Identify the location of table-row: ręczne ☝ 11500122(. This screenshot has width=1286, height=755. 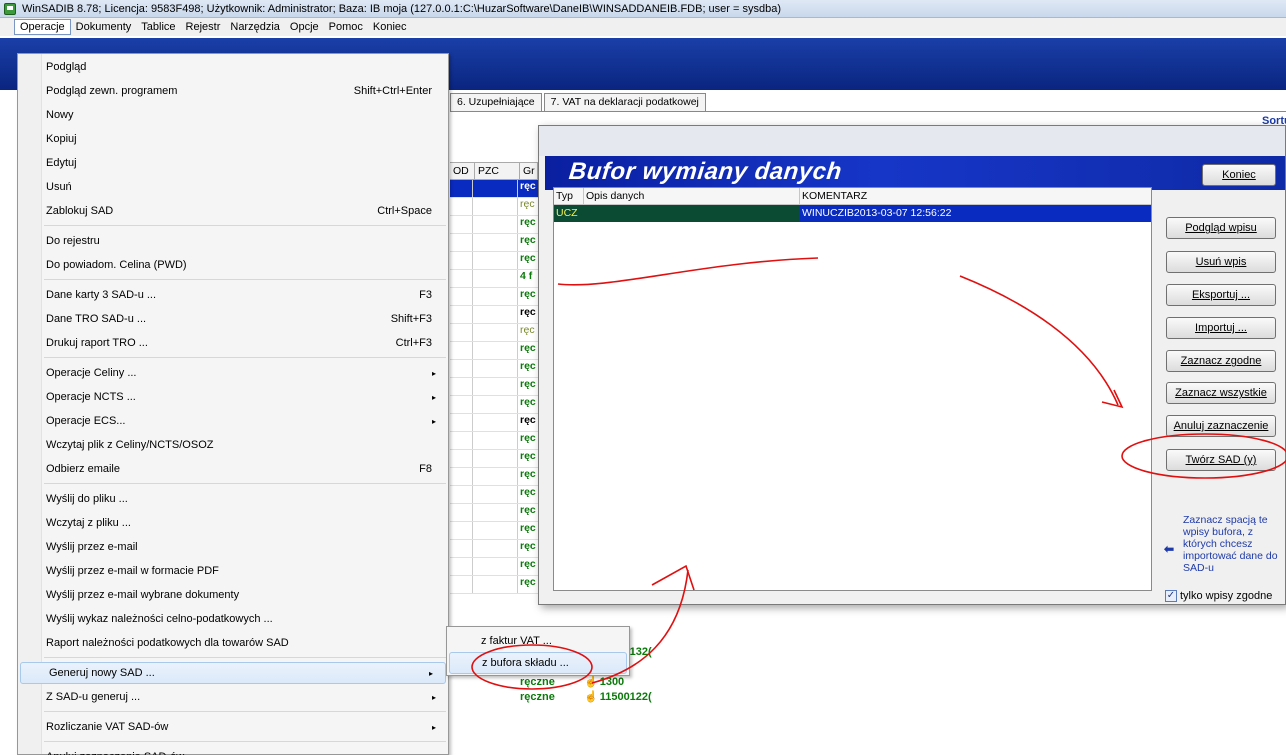
(586, 696).